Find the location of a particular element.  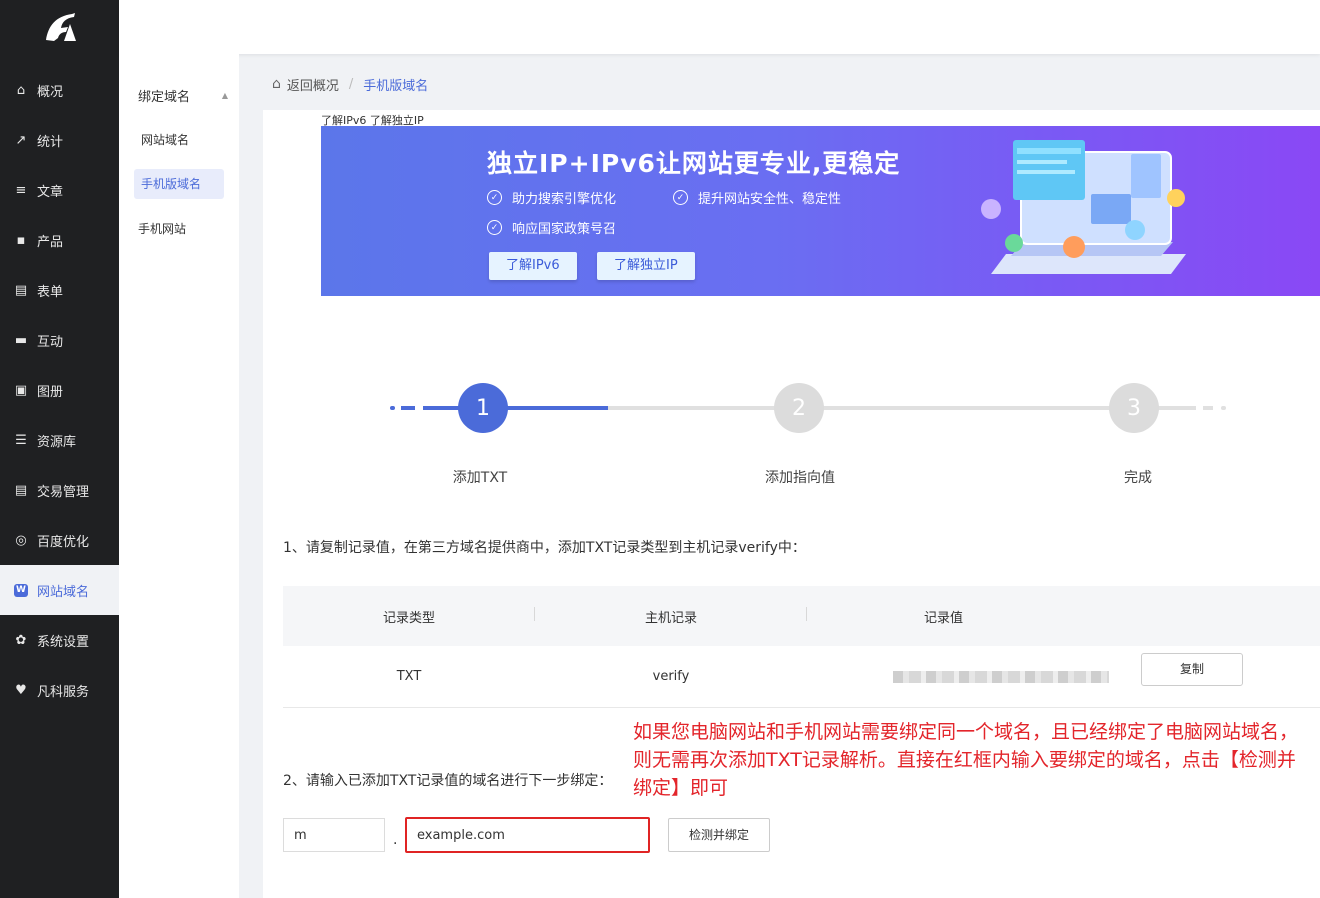

nav-label: 表单 is located at coordinates (50, 292).